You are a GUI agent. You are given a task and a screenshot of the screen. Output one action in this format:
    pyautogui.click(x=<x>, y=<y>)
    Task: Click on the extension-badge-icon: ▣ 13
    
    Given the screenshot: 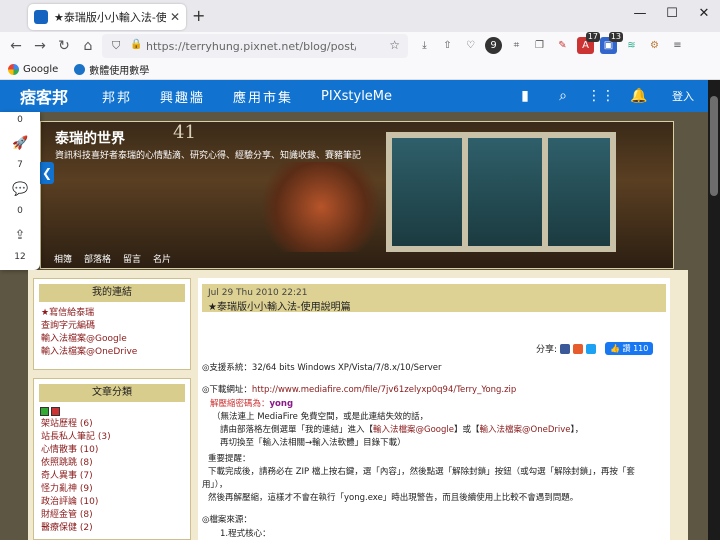 What is the action you would take?
    pyautogui.click(x=611, y=43)
    